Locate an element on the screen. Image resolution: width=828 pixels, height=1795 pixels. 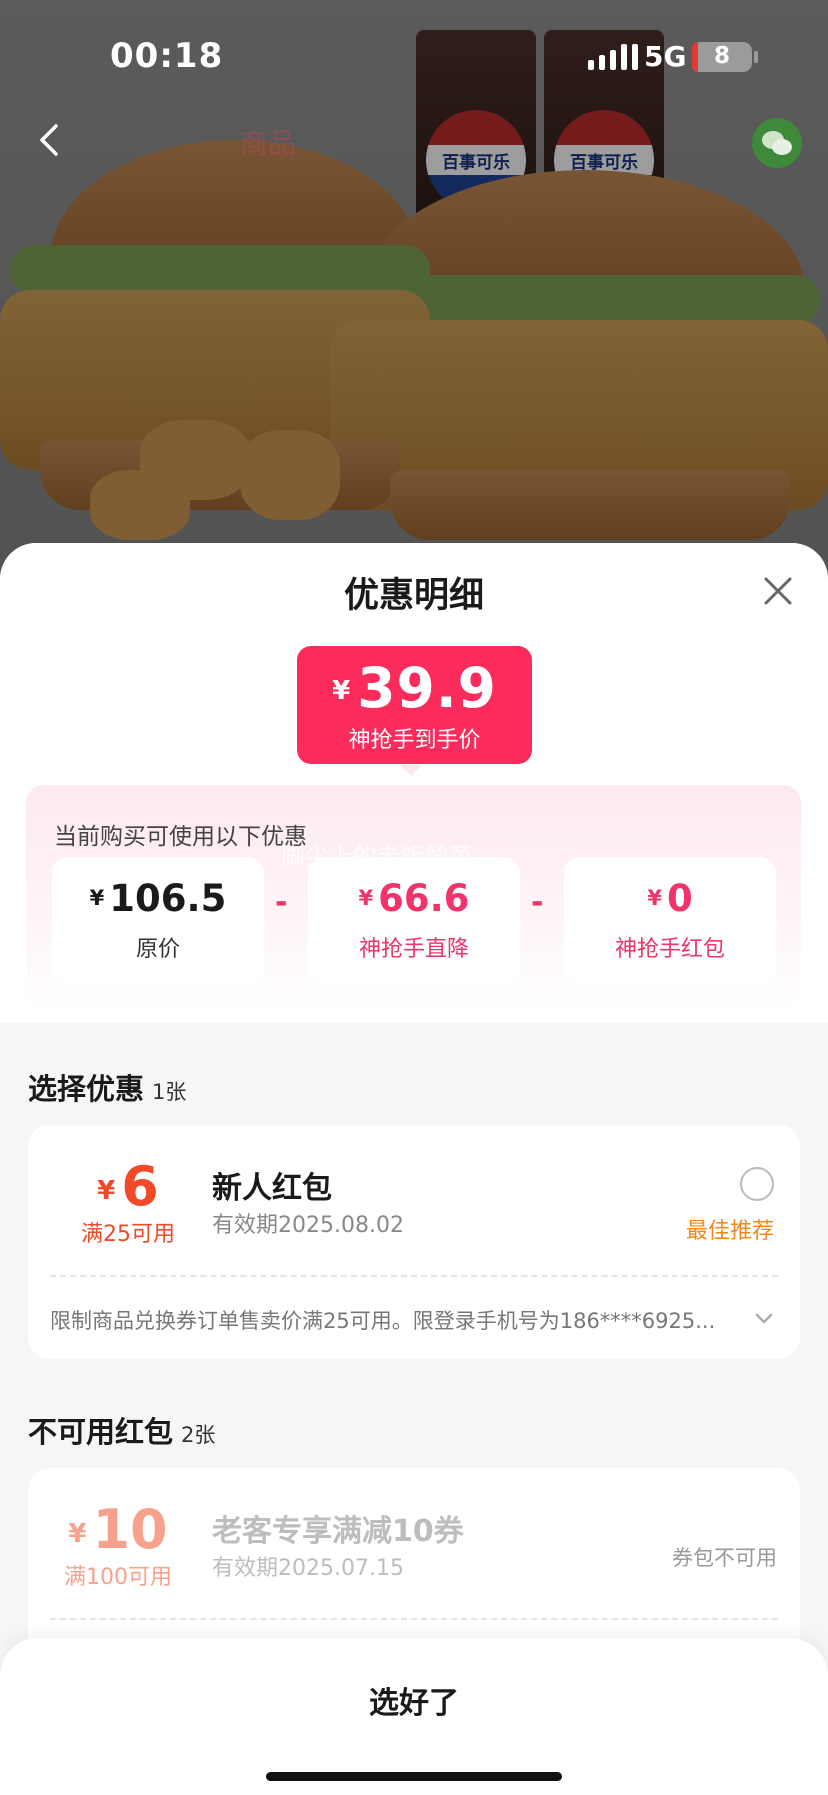
chevron-left-icon is located at coordinates (49, 140).